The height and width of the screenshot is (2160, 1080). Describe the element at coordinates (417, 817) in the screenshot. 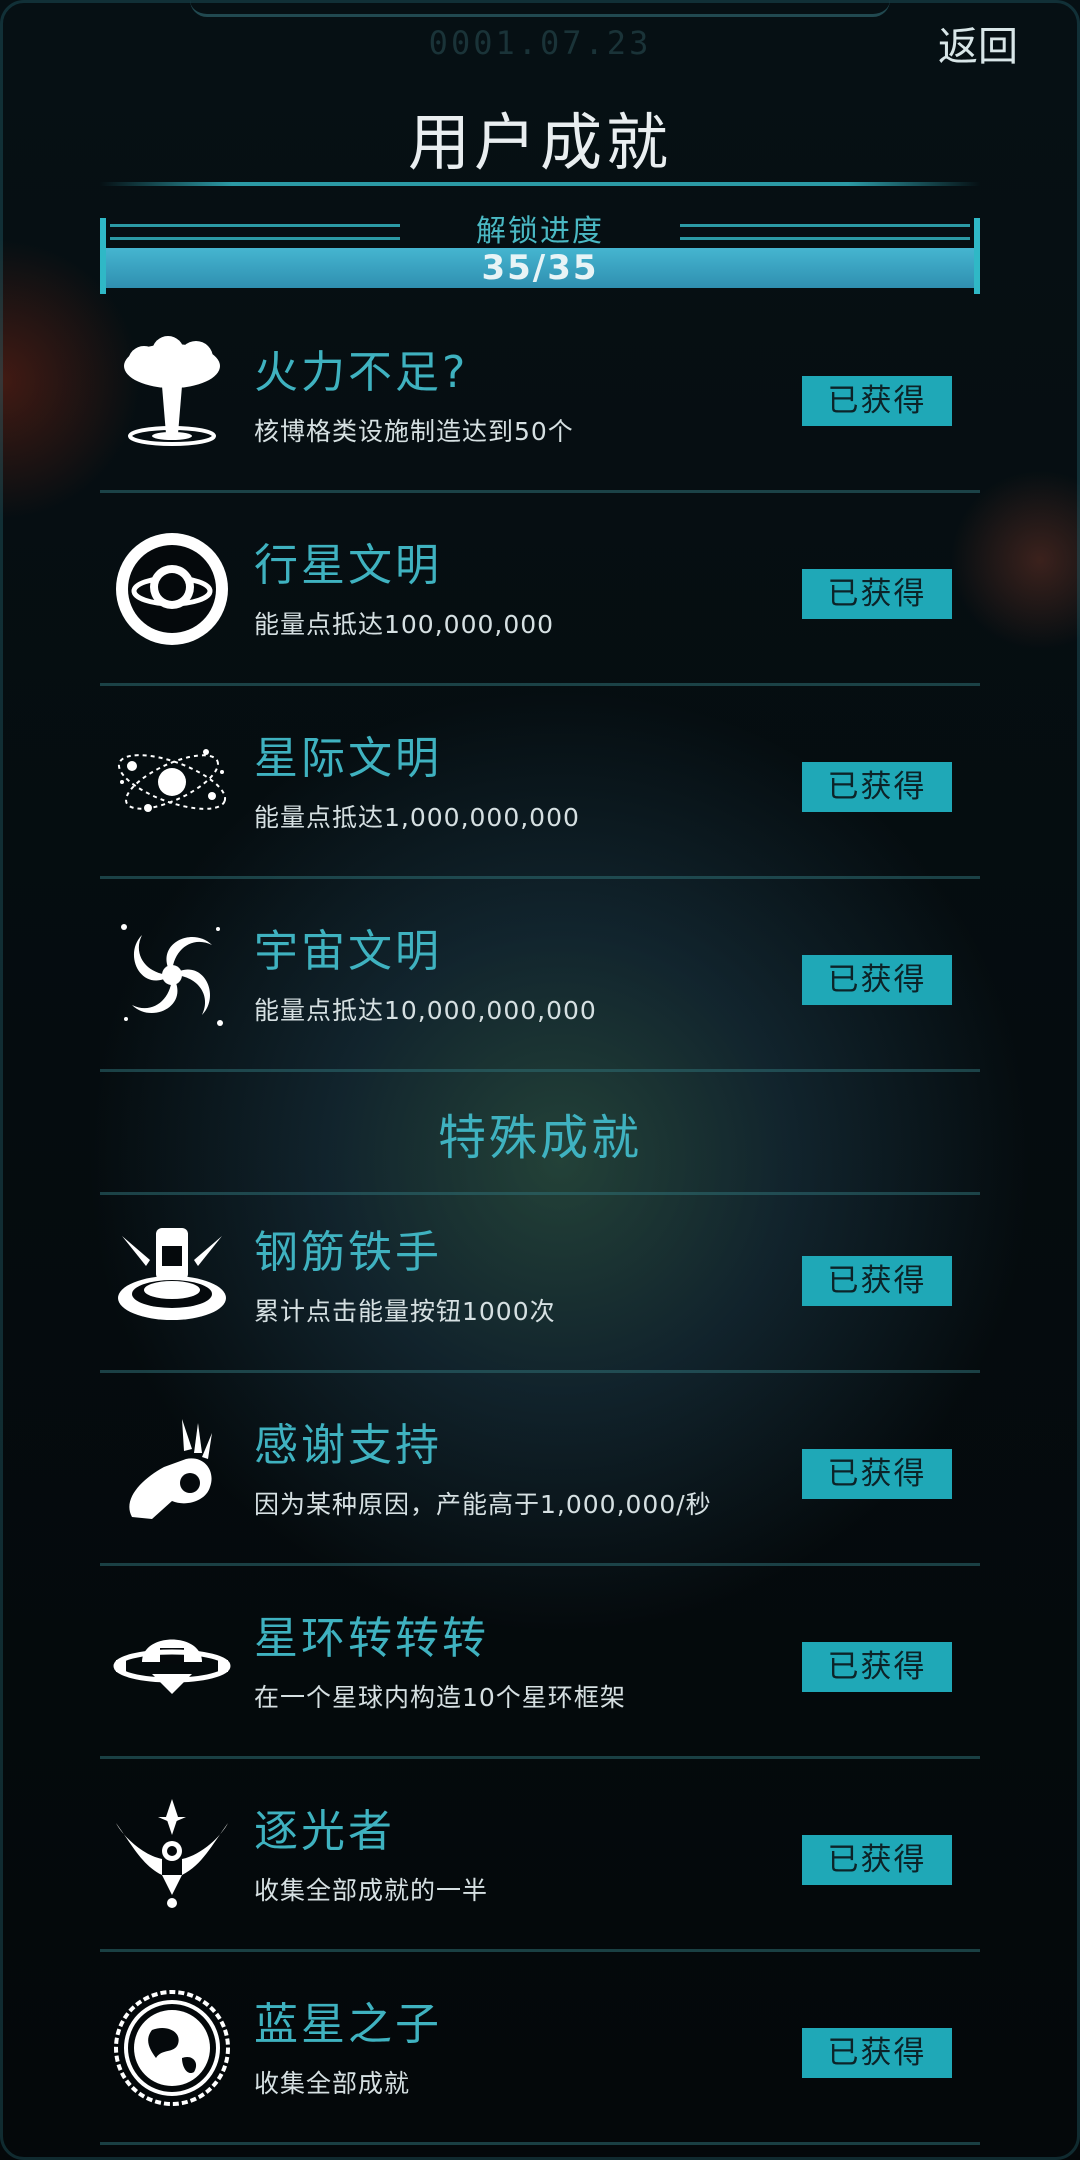

I see `achievement-desc: 能量点抵达1,000,000,000` at that location.